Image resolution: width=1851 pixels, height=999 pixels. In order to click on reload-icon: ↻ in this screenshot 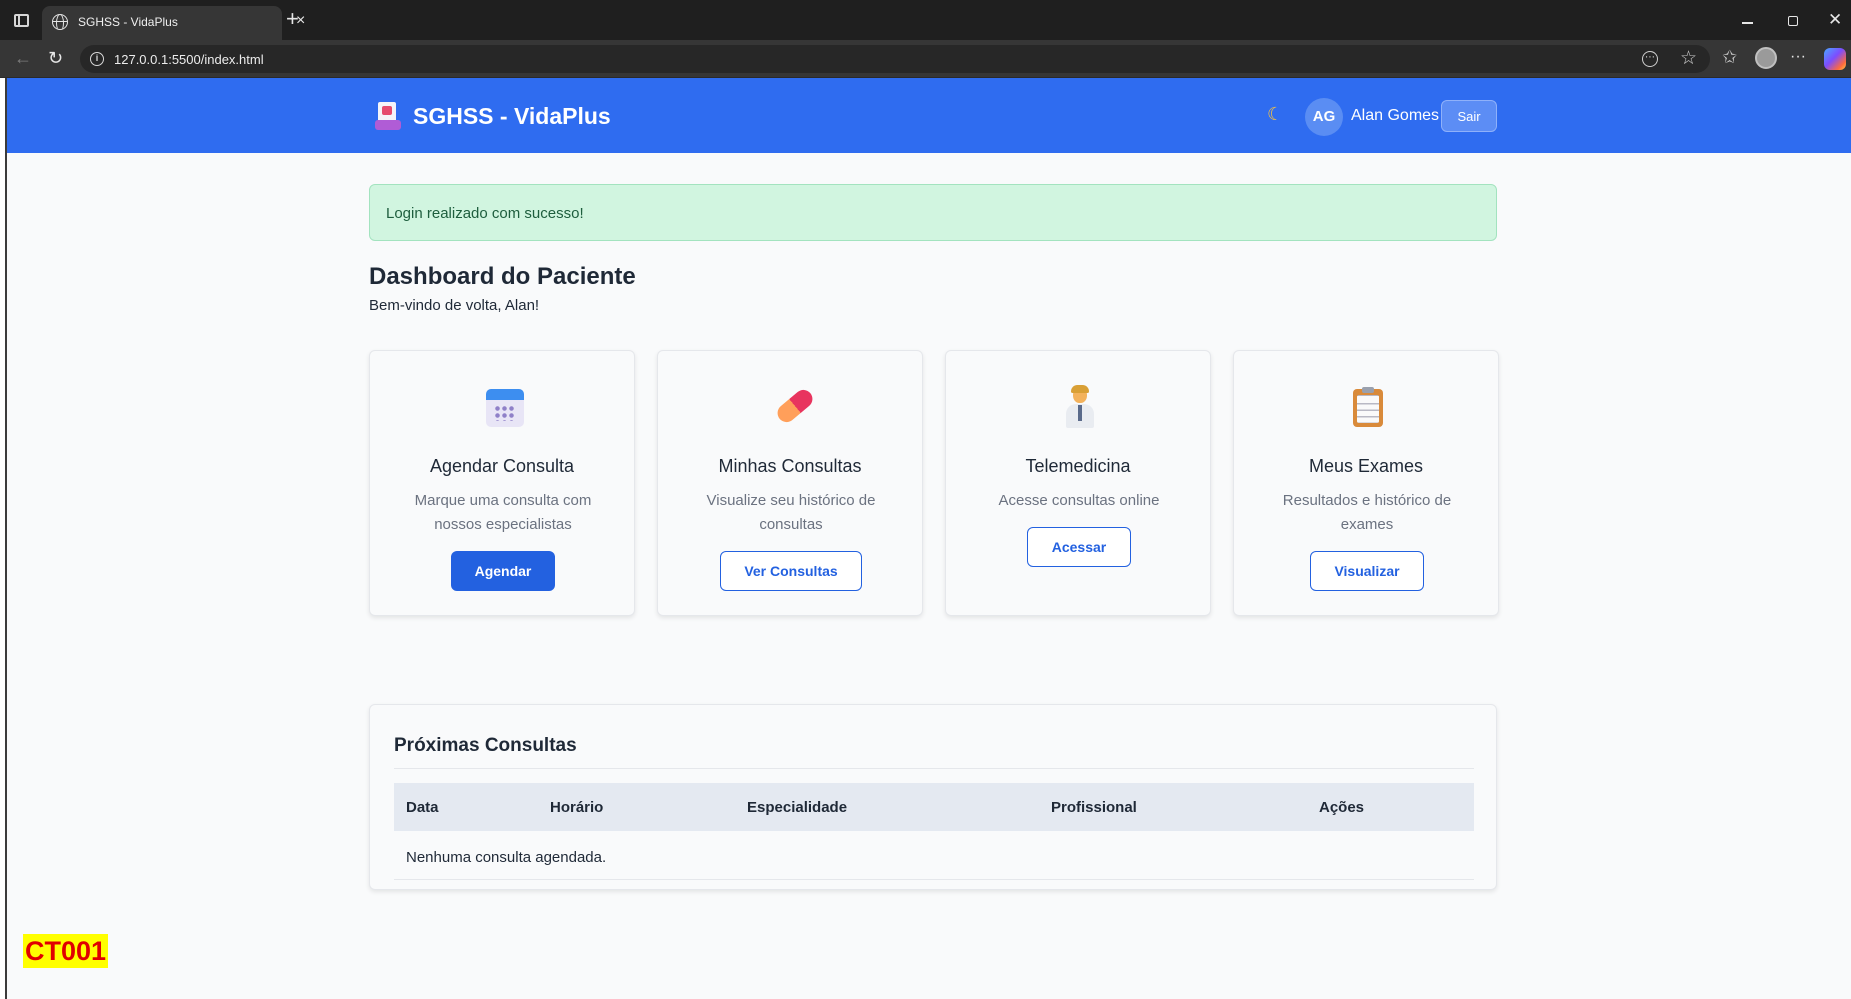, I will do `click(55, 58)`.